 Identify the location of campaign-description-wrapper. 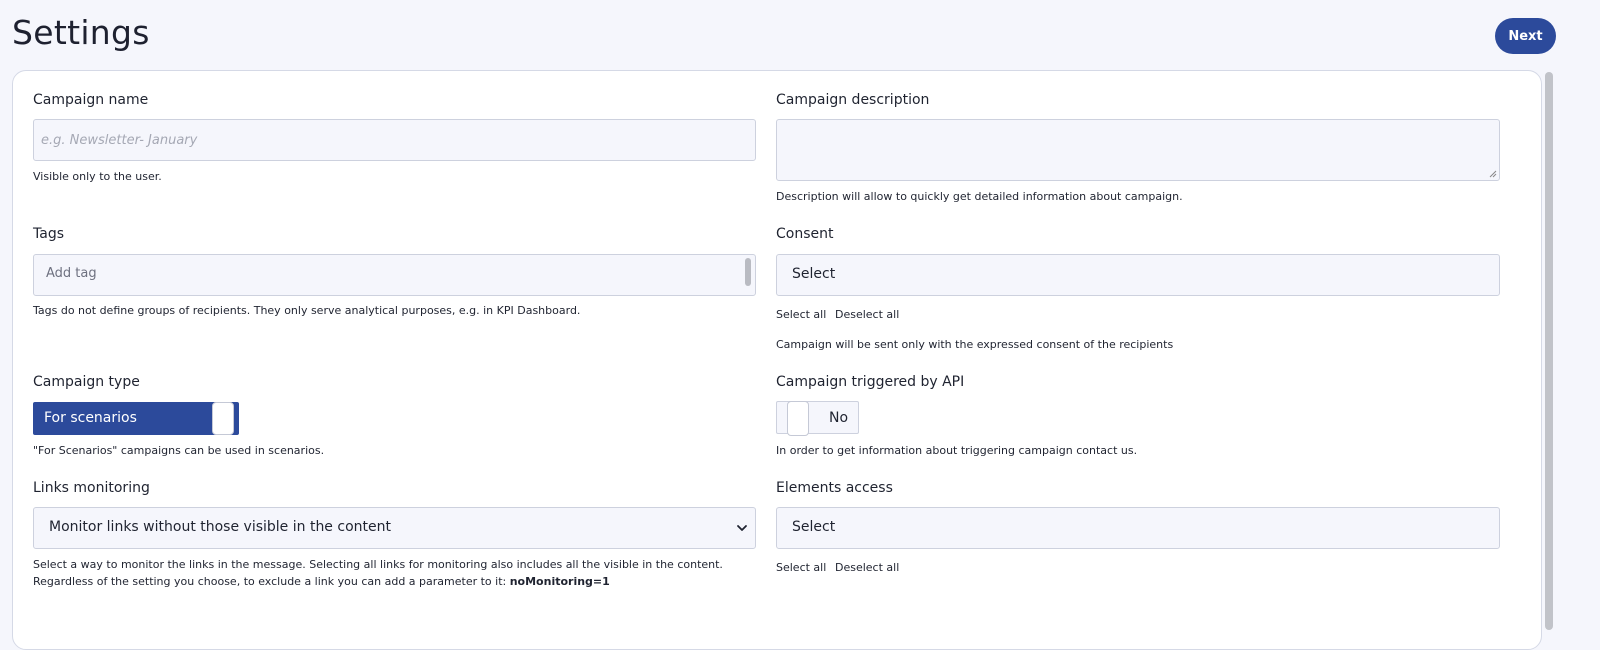
(1138, 150).